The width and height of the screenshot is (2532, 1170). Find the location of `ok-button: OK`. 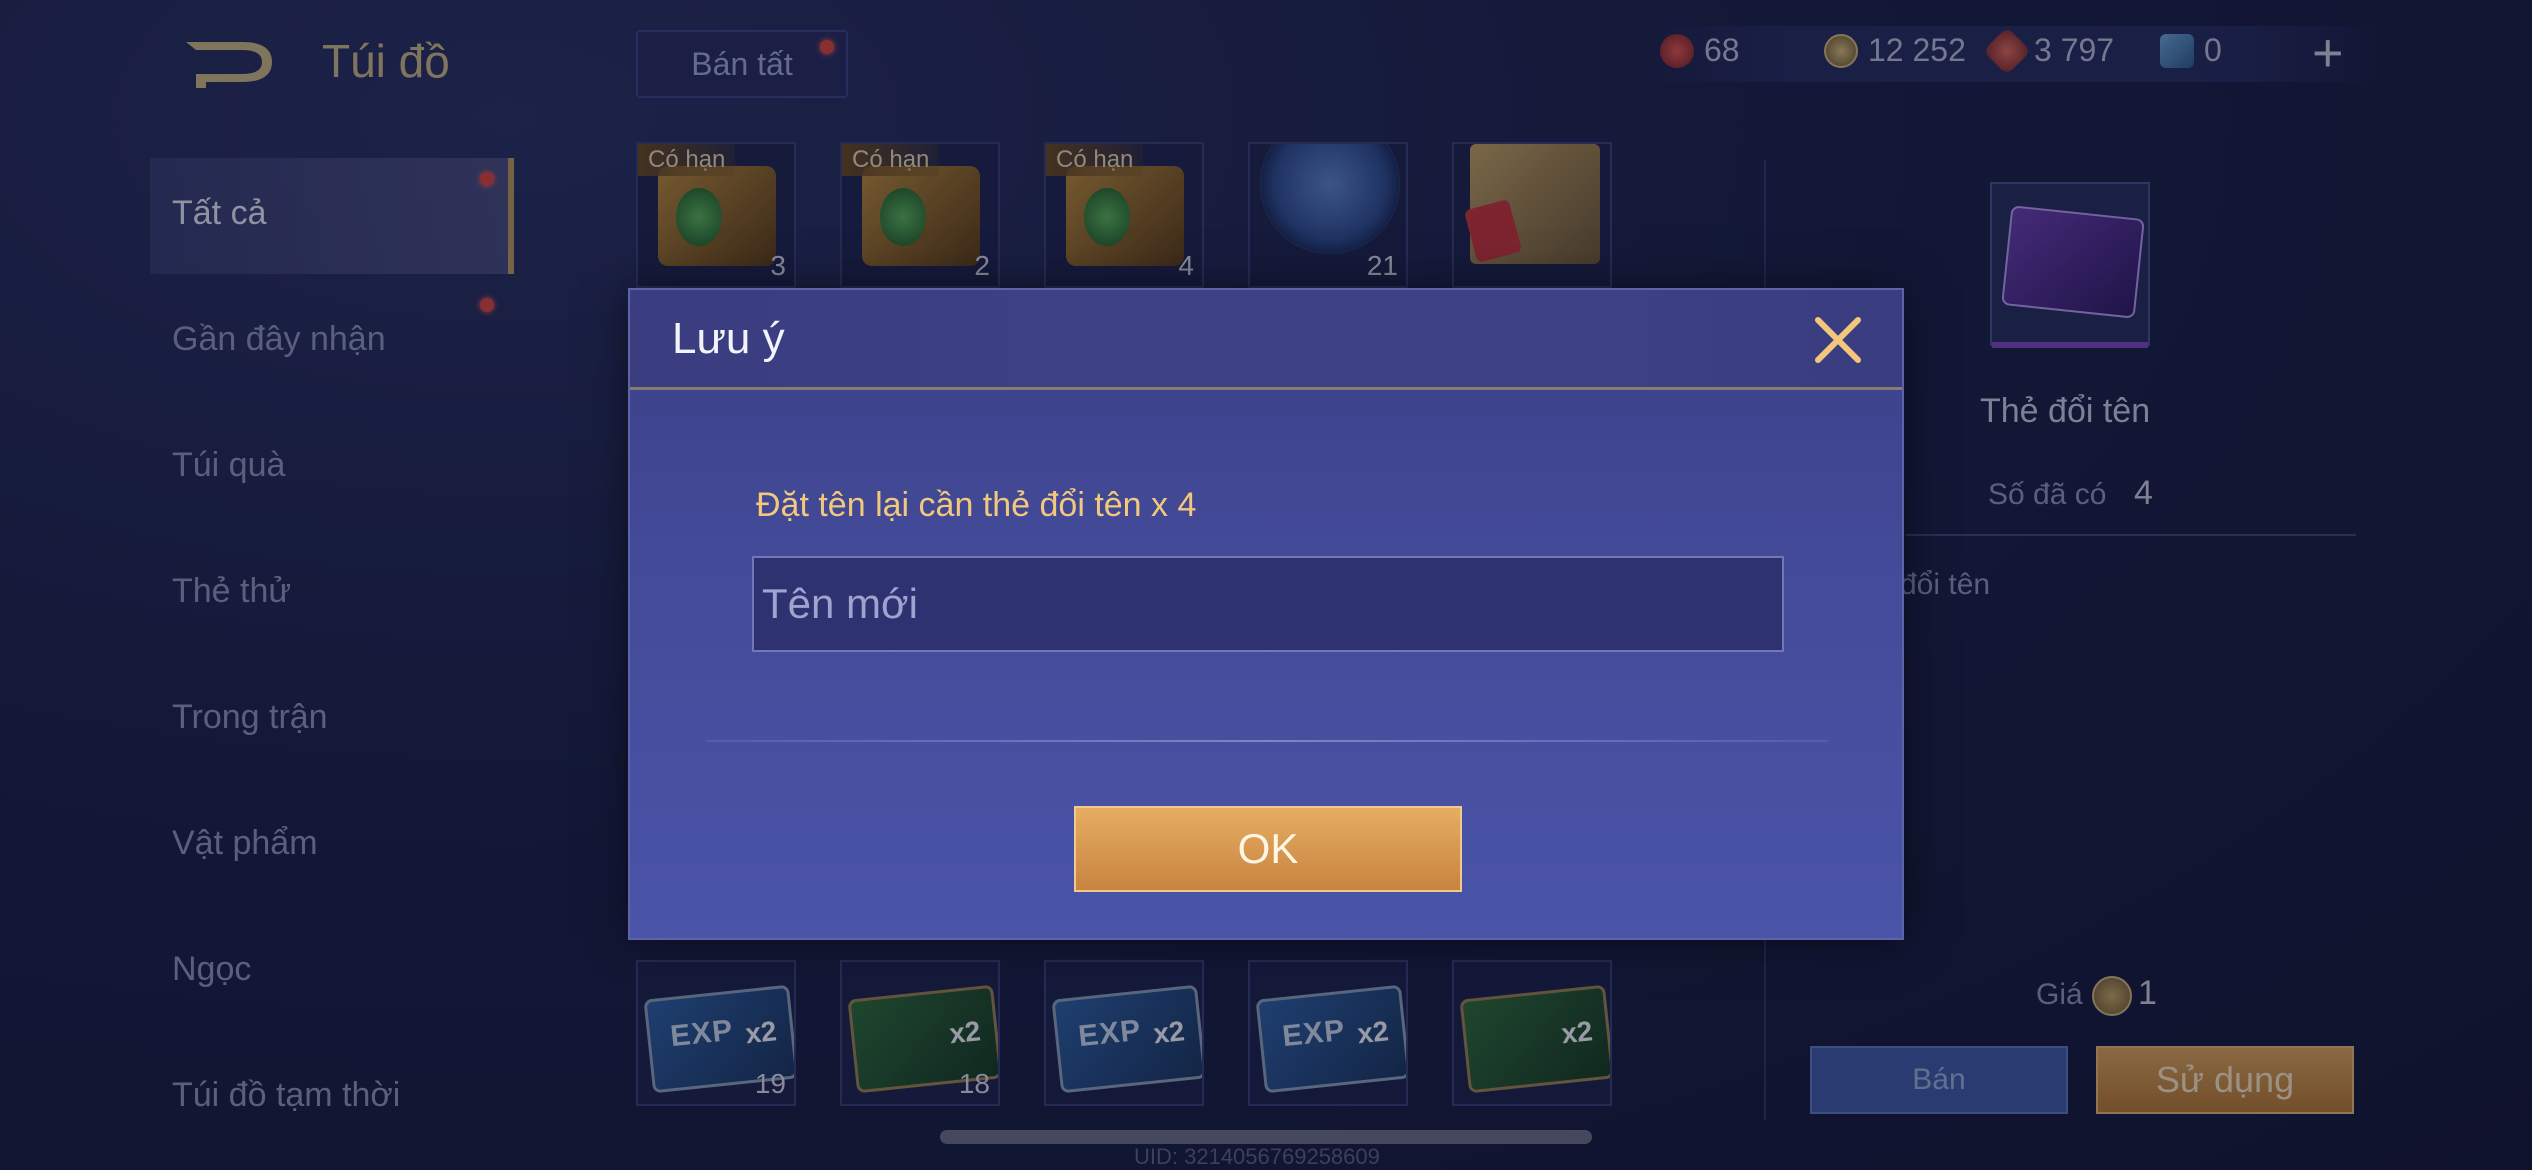

ok-button: OK is located at coordinates (1268, 849).